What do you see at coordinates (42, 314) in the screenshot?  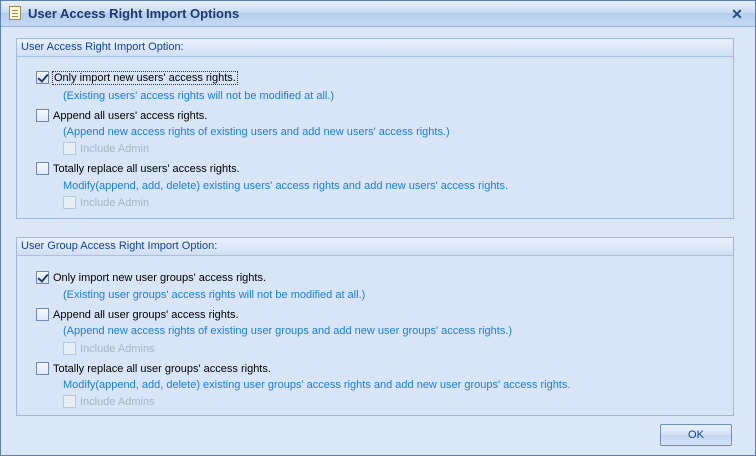 I see `groups-append-all-checkbox` at bounding box center [42, 314].